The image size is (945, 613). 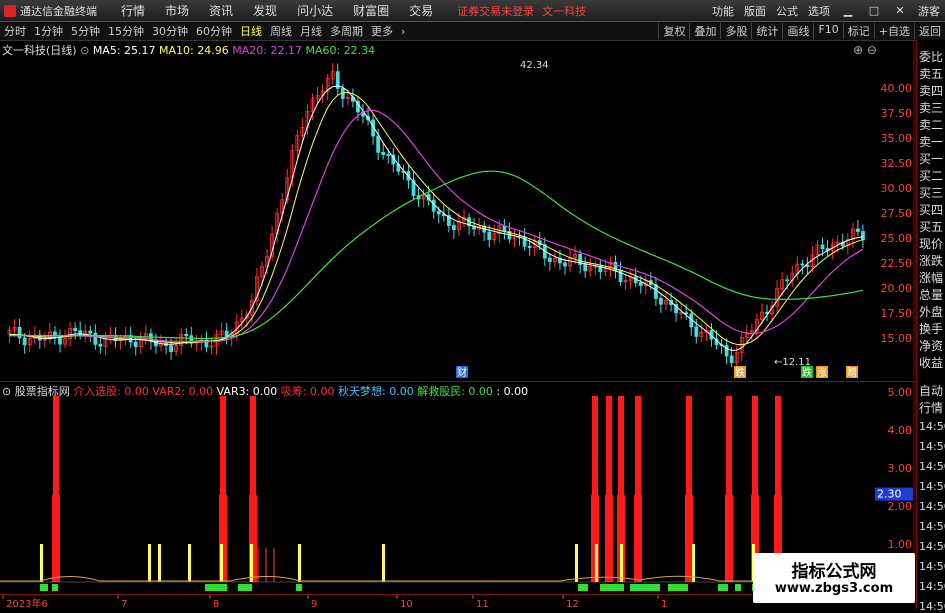 What do you see at coordinates (251, 31) in the screenshot?
I see `period-daily: 日线` at bounding box center [251, 31].